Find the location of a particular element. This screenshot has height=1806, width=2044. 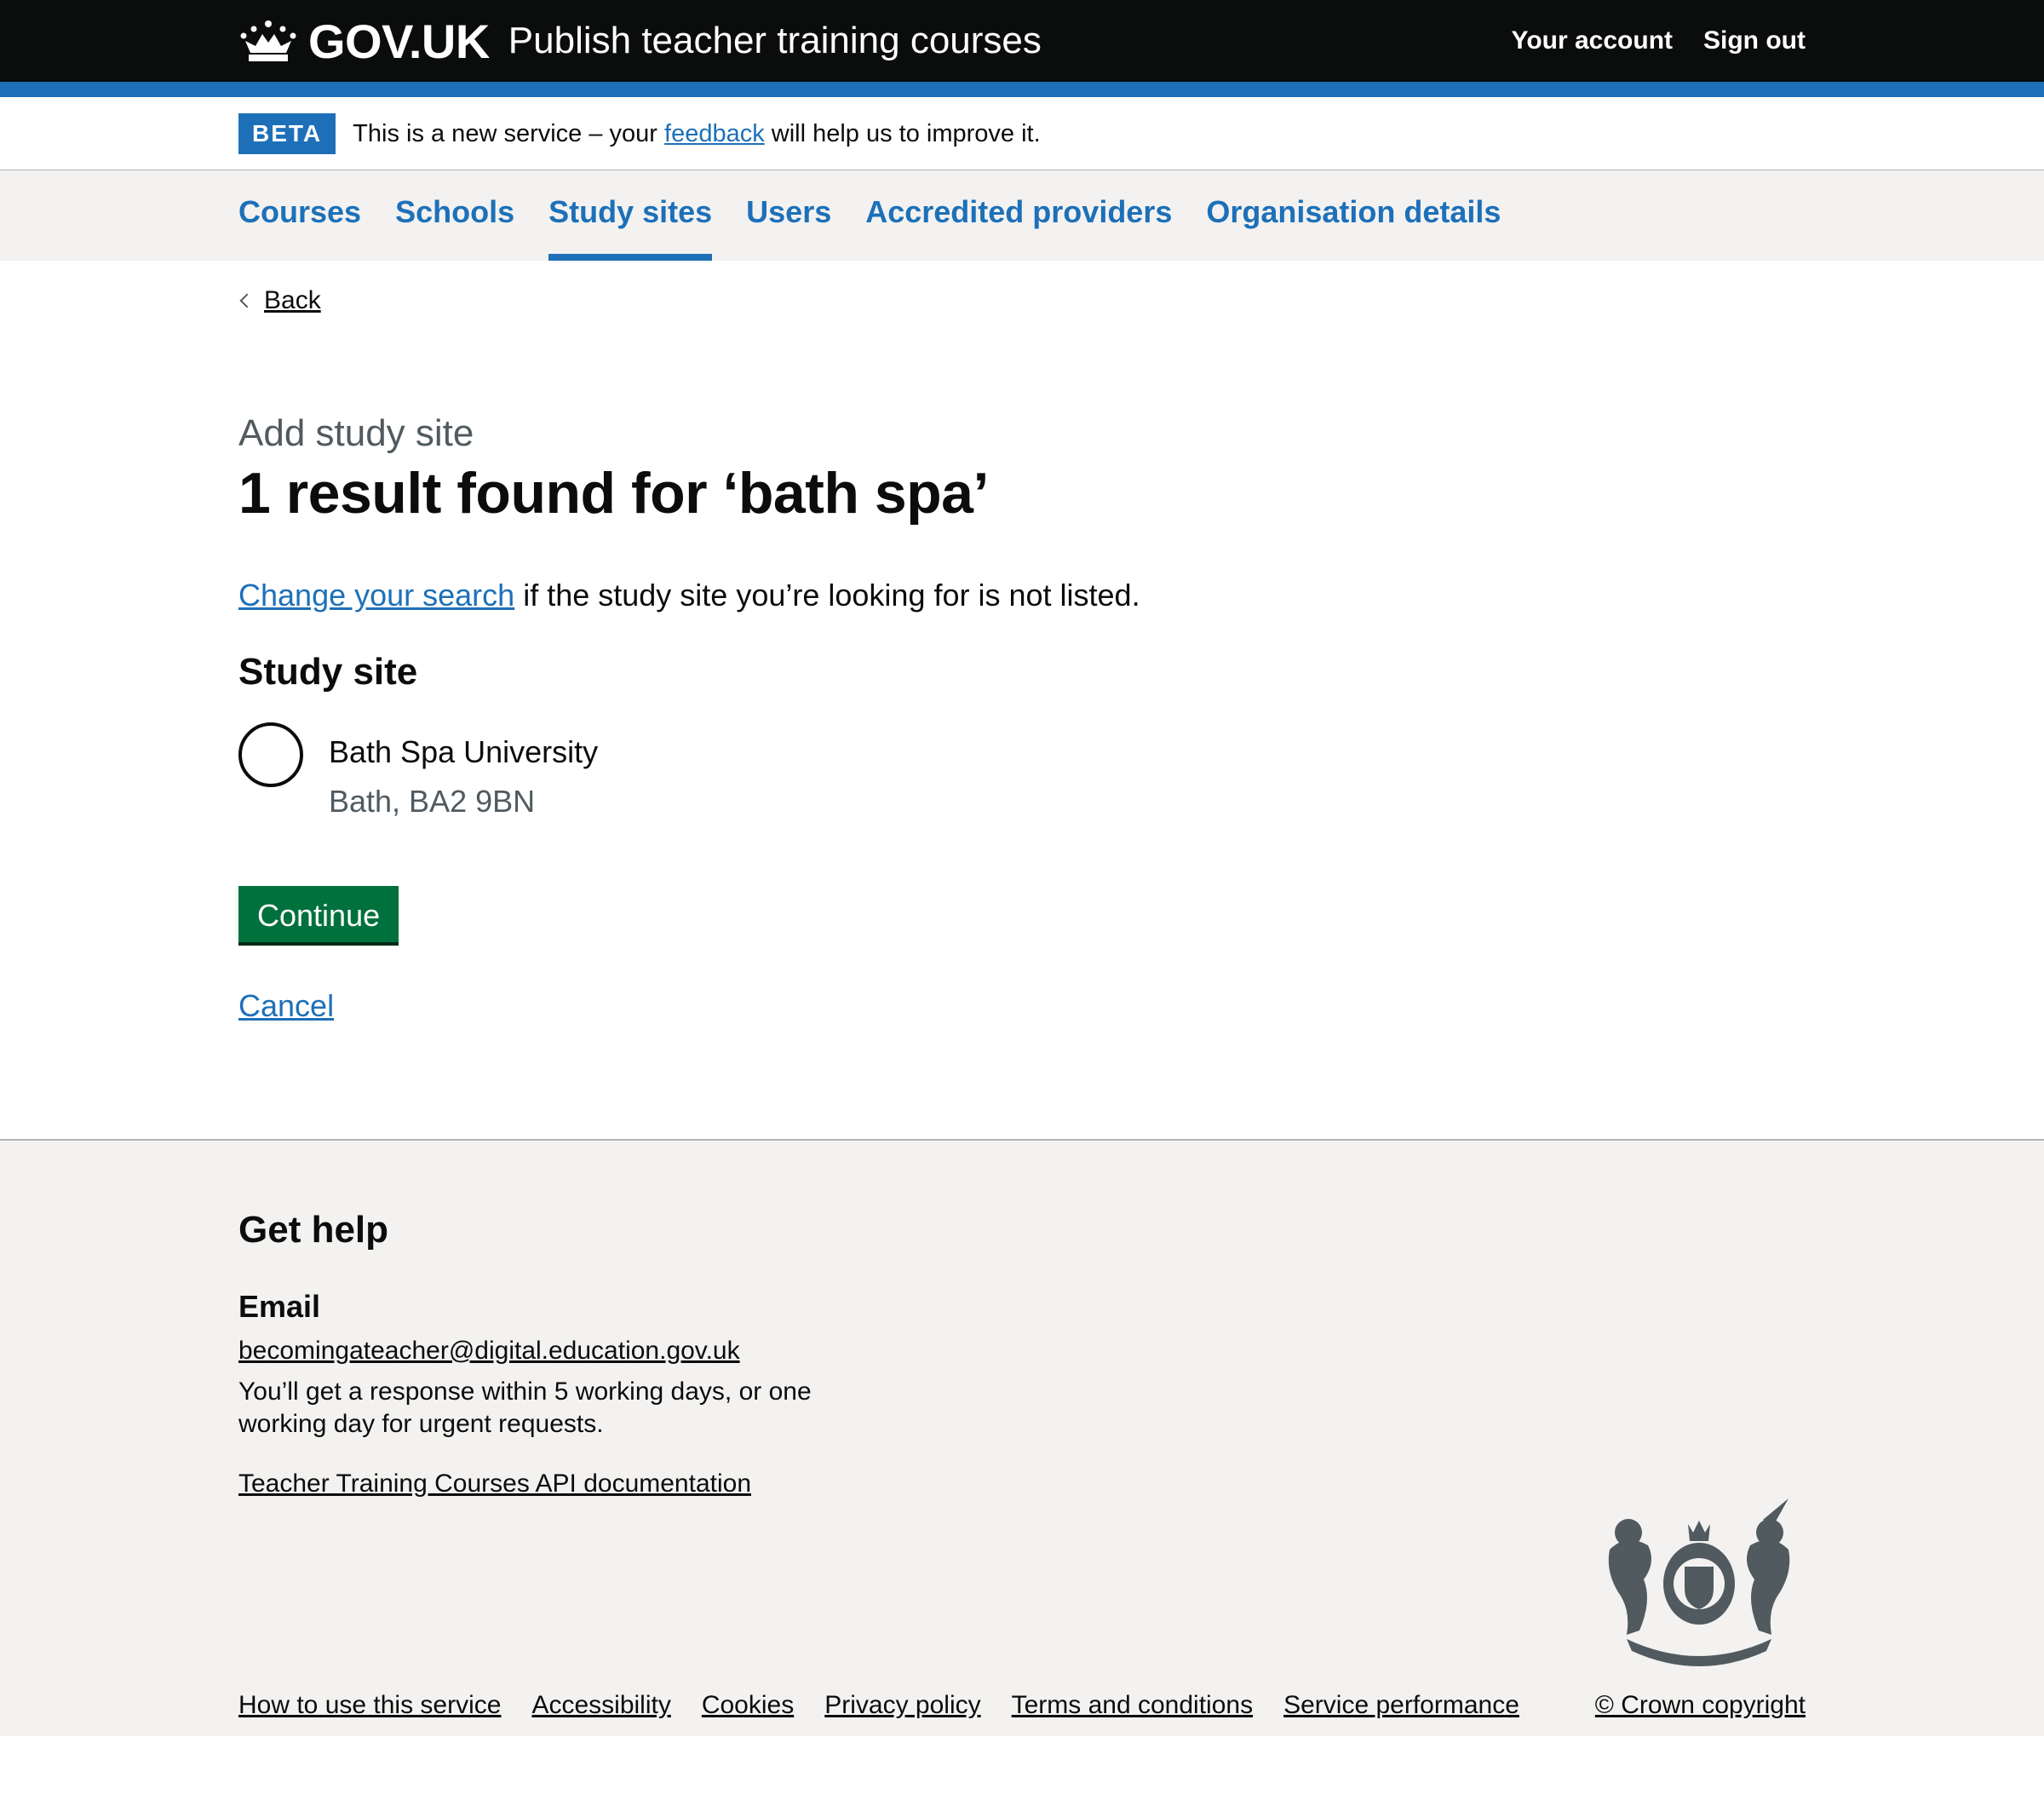

service-name: Publish teacher training courses is located at coordinates (775, 41).